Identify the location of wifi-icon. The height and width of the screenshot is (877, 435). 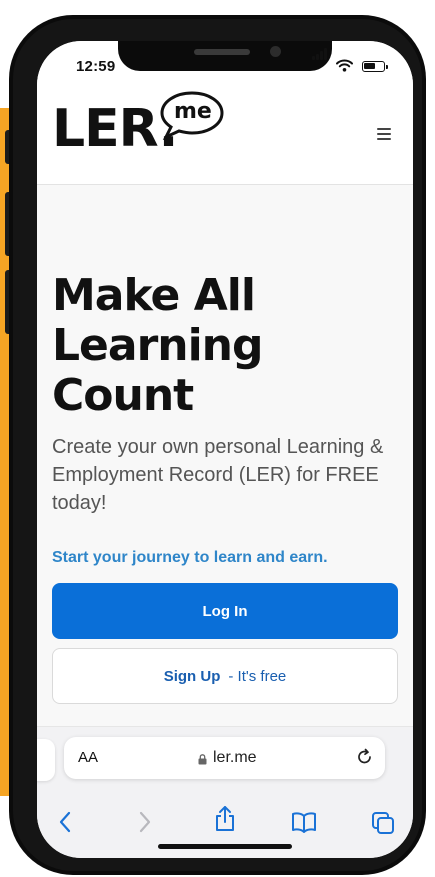
(344, 65).